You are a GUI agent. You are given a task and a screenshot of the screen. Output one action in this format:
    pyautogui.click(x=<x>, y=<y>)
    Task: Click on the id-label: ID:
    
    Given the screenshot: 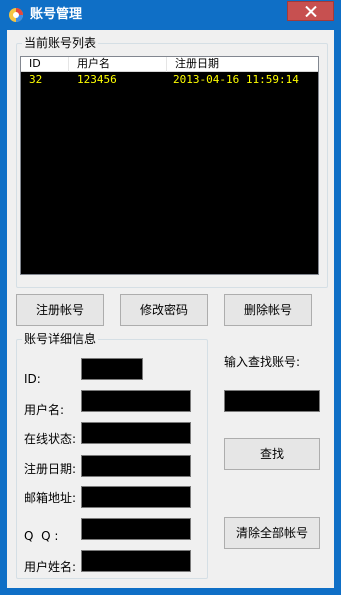 What is the action you would take?
    pyautogui.click(x=32, y=379)
    